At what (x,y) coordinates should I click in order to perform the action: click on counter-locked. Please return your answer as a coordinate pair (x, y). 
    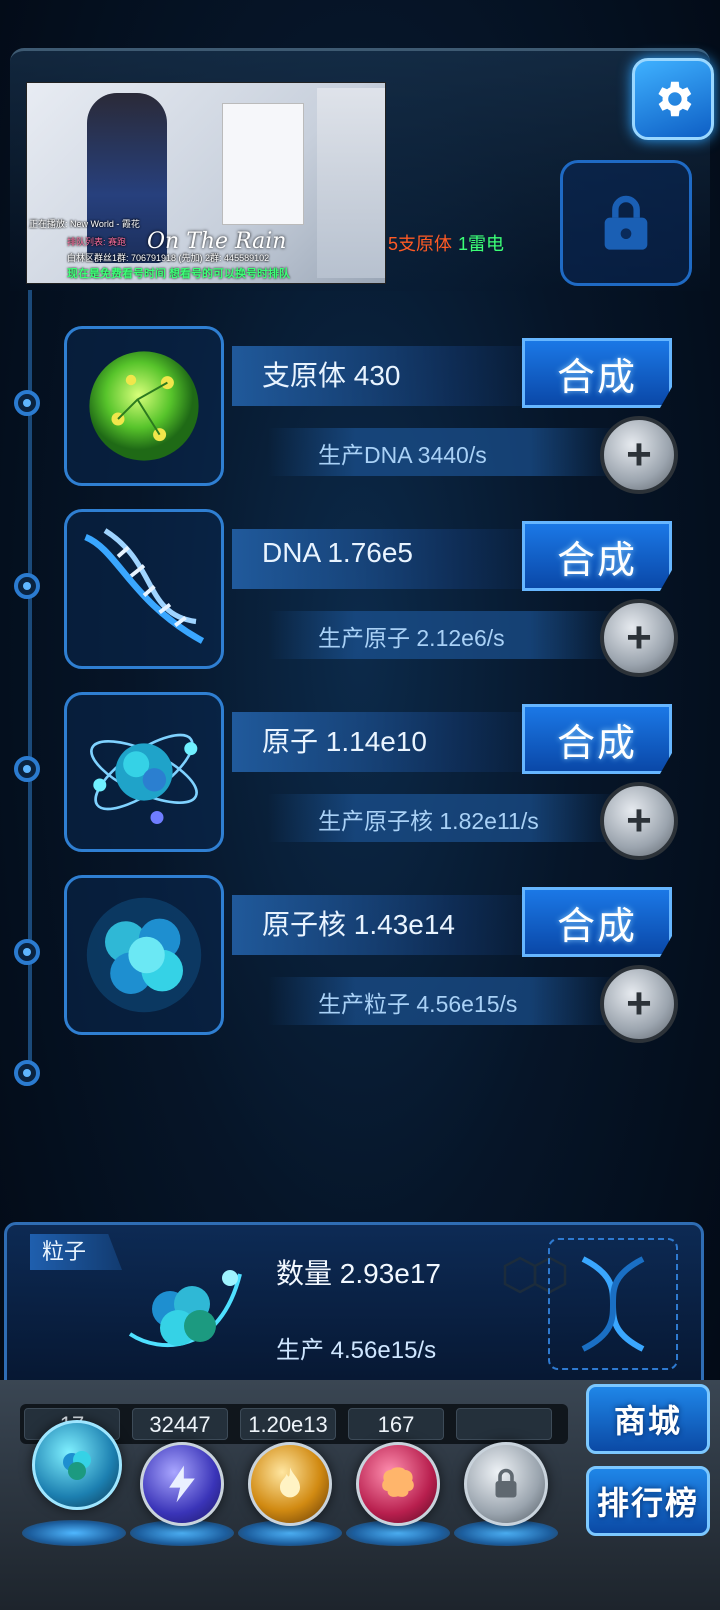
    Looking at the image, I should click on (504, 1424).